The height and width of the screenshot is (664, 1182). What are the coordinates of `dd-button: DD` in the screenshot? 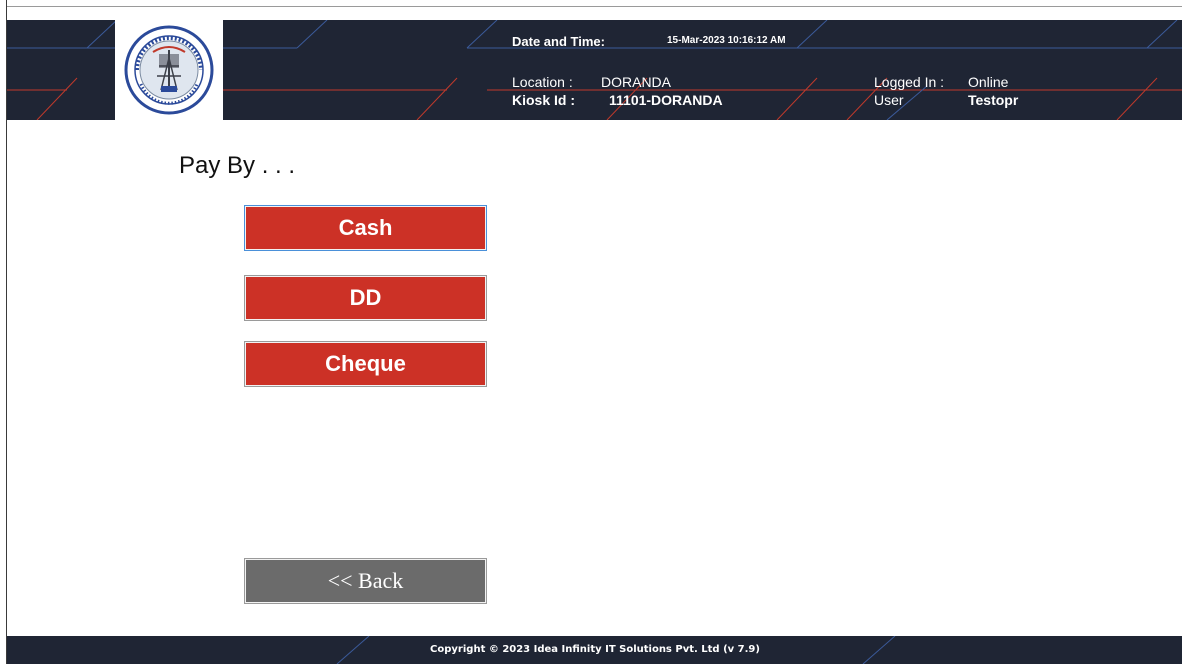 It's located at (365, 298).